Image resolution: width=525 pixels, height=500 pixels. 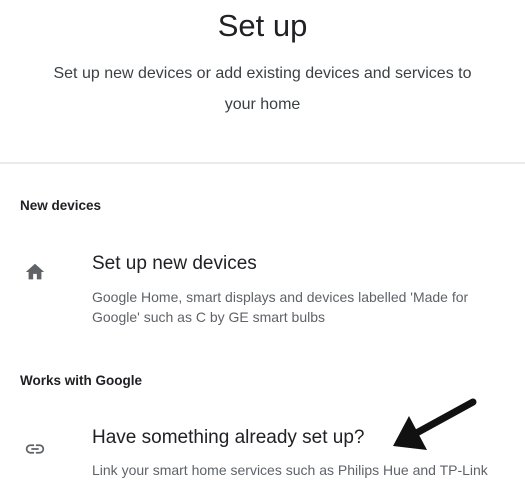 I want to click on home-icon, so click(x=35, y=272).